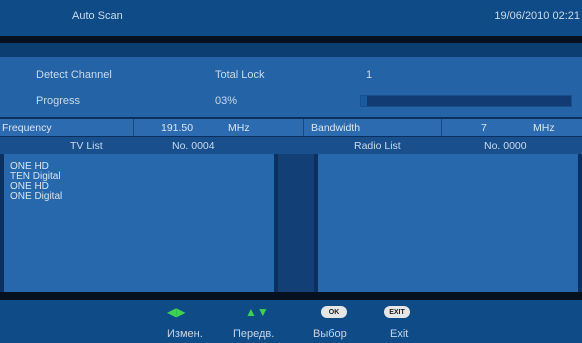 The image size is (582, 343). Describe the element at coordinates (484, 128) in the screenshot. I see `bandwidth-value: 7` at that location.